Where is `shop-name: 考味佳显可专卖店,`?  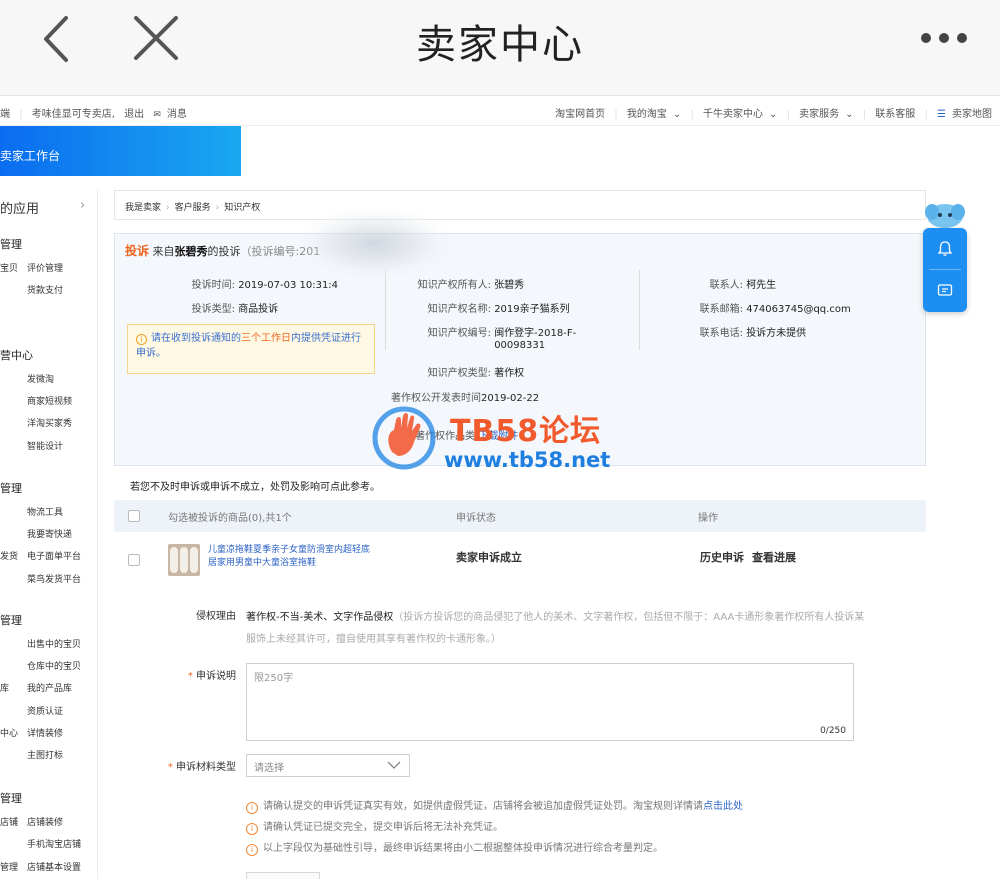
shop-name: 考味佳显可专卖店, is located at coordinates (73, 114).